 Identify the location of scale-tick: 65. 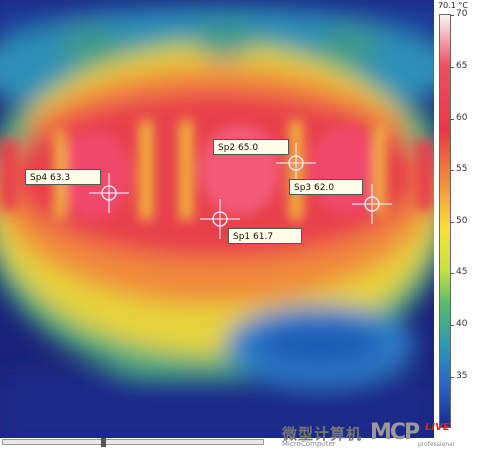
(462, 66).